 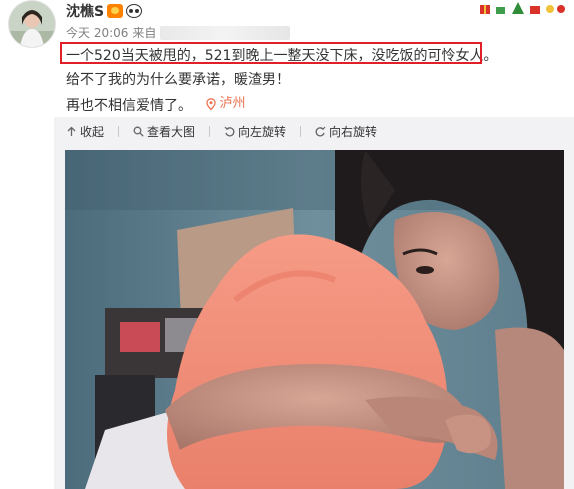 I want to click on post-meta: 今天 20:06 来自, so click(x=178, y=32).